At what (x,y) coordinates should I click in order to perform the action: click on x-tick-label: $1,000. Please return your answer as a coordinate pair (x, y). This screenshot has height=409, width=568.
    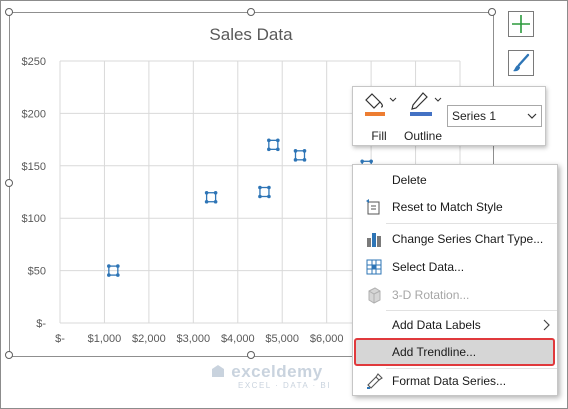
    Looking at the image, I should click on (105, 339).